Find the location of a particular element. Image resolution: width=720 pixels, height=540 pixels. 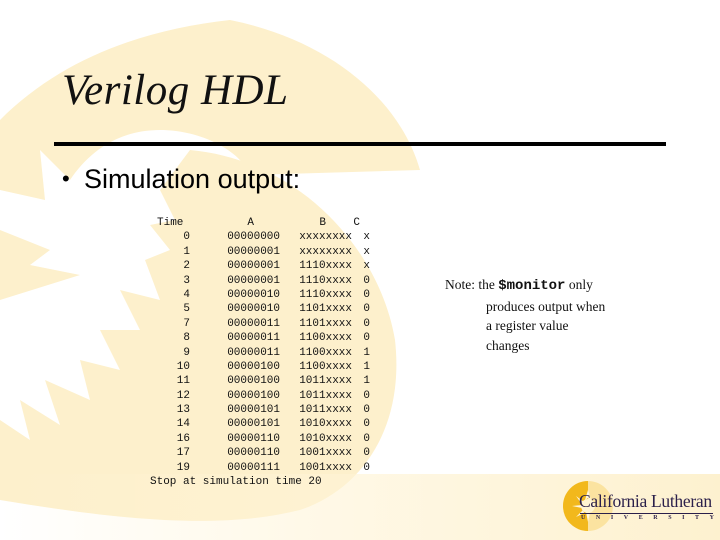

cell-b: 1001xxxx is located at coordinates (325, 453).